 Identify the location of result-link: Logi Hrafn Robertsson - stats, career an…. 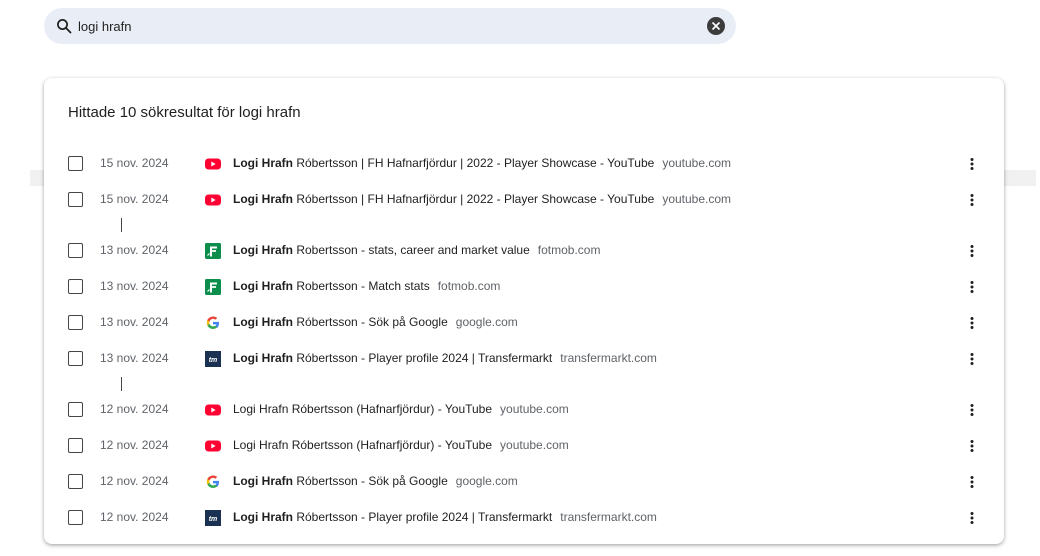
(416, 250).